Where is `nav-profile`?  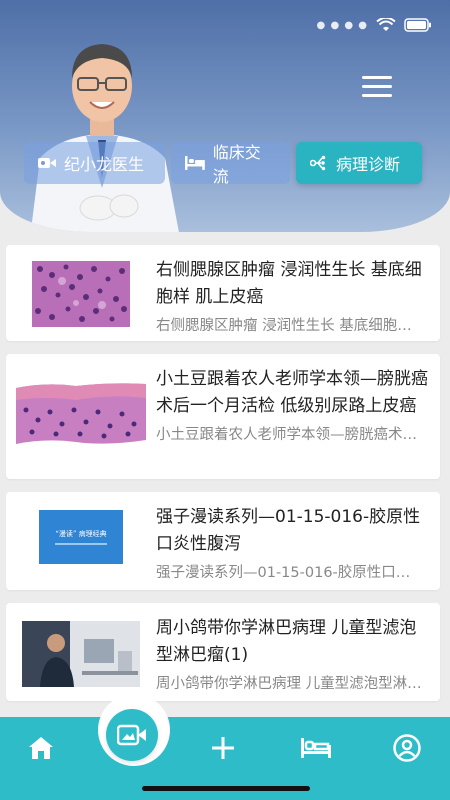 nav-profile is located at coordinates (407, 748).